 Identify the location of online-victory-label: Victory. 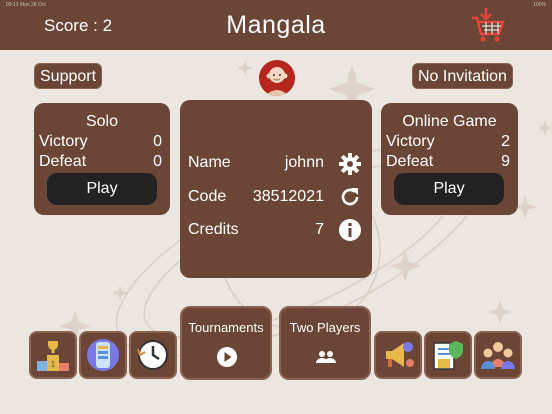
(410, 141).